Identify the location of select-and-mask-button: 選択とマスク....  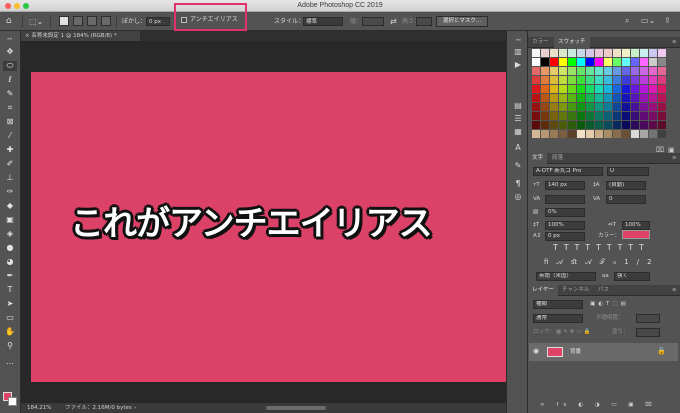
(462, 21).